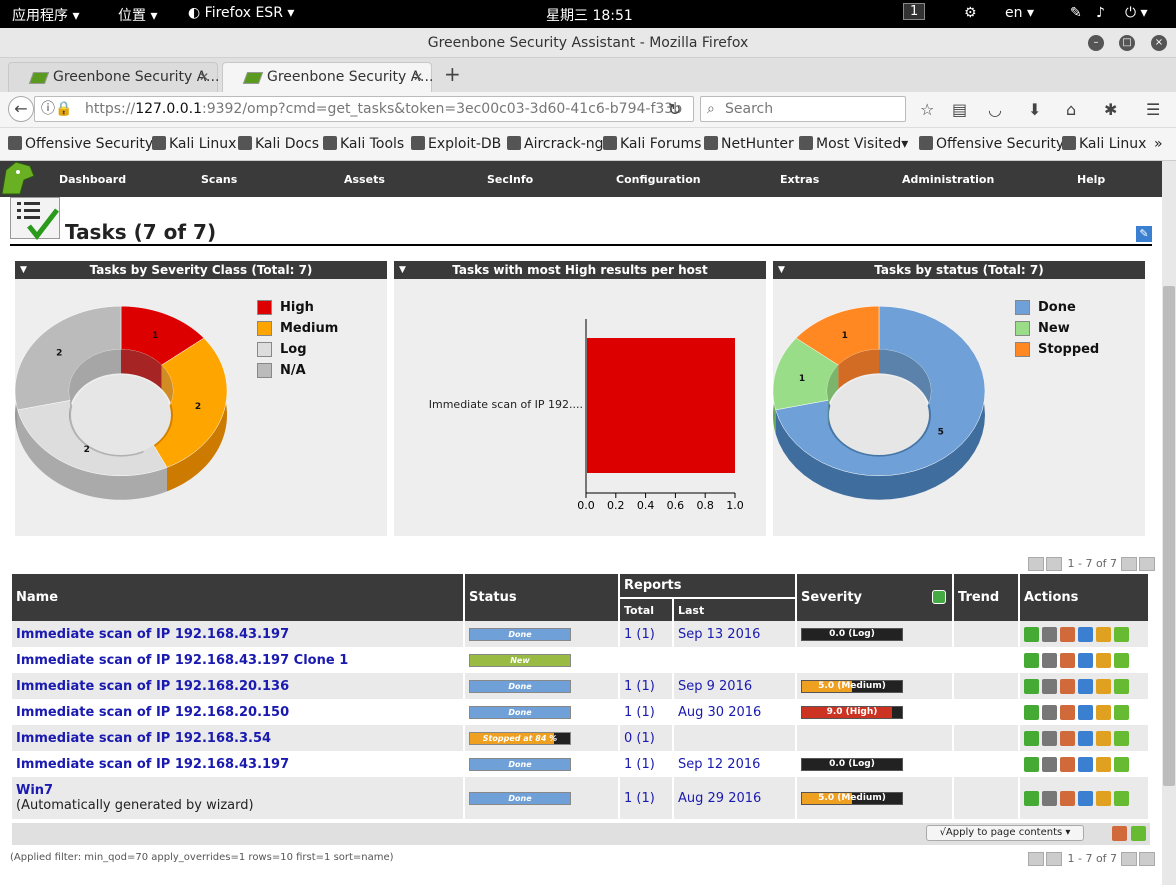  What do you see at coordinates (510, 179) in the screenshot?
I see `menu-secinfo: SecInfo` at bounding box center [510, 179].